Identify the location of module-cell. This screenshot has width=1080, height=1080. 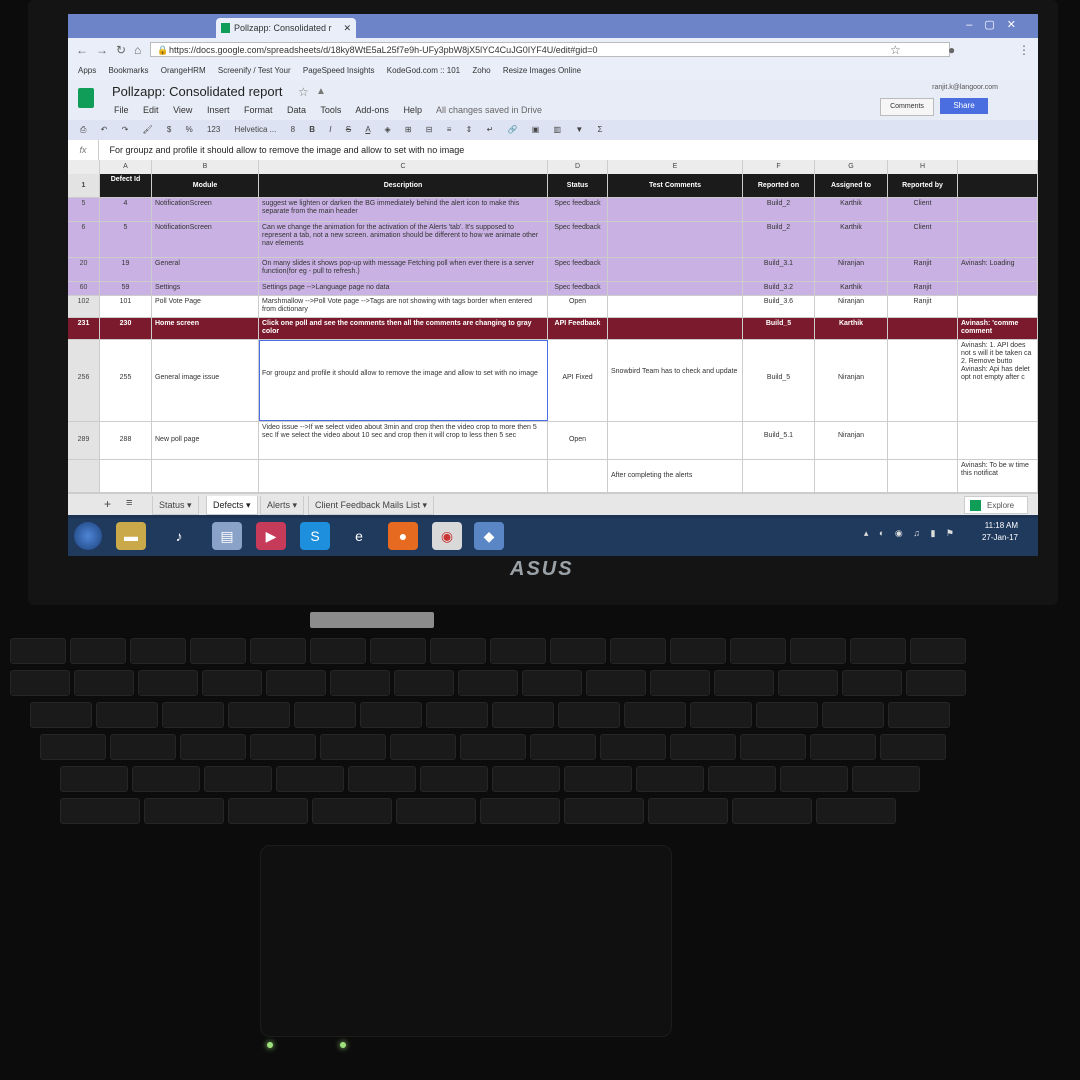
(205, 476).